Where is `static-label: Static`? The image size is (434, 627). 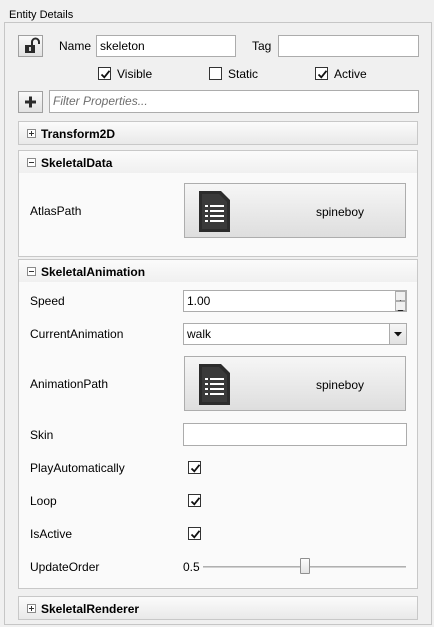
static-label: Static is located at coordinates (243, 74).